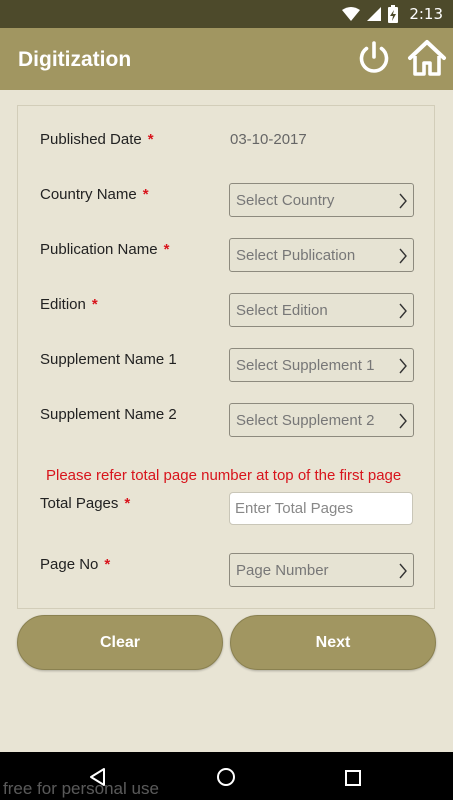 The width and height of the screenshot is (453, 800). I want to click on publication-select: Select Publication, so click(321, 255).